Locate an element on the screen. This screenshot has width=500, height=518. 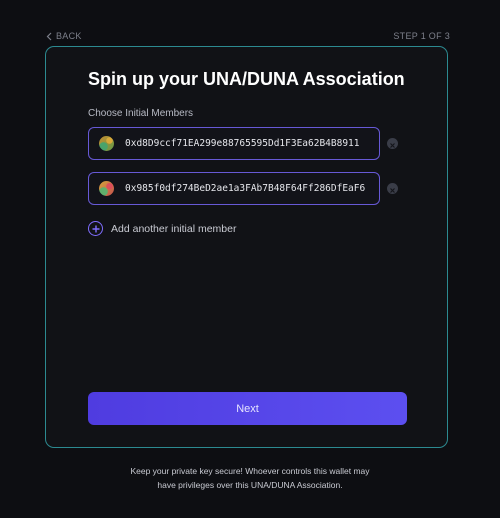
step-indicator: STEP 1 OF 3 is located at coordinates (421, 36).